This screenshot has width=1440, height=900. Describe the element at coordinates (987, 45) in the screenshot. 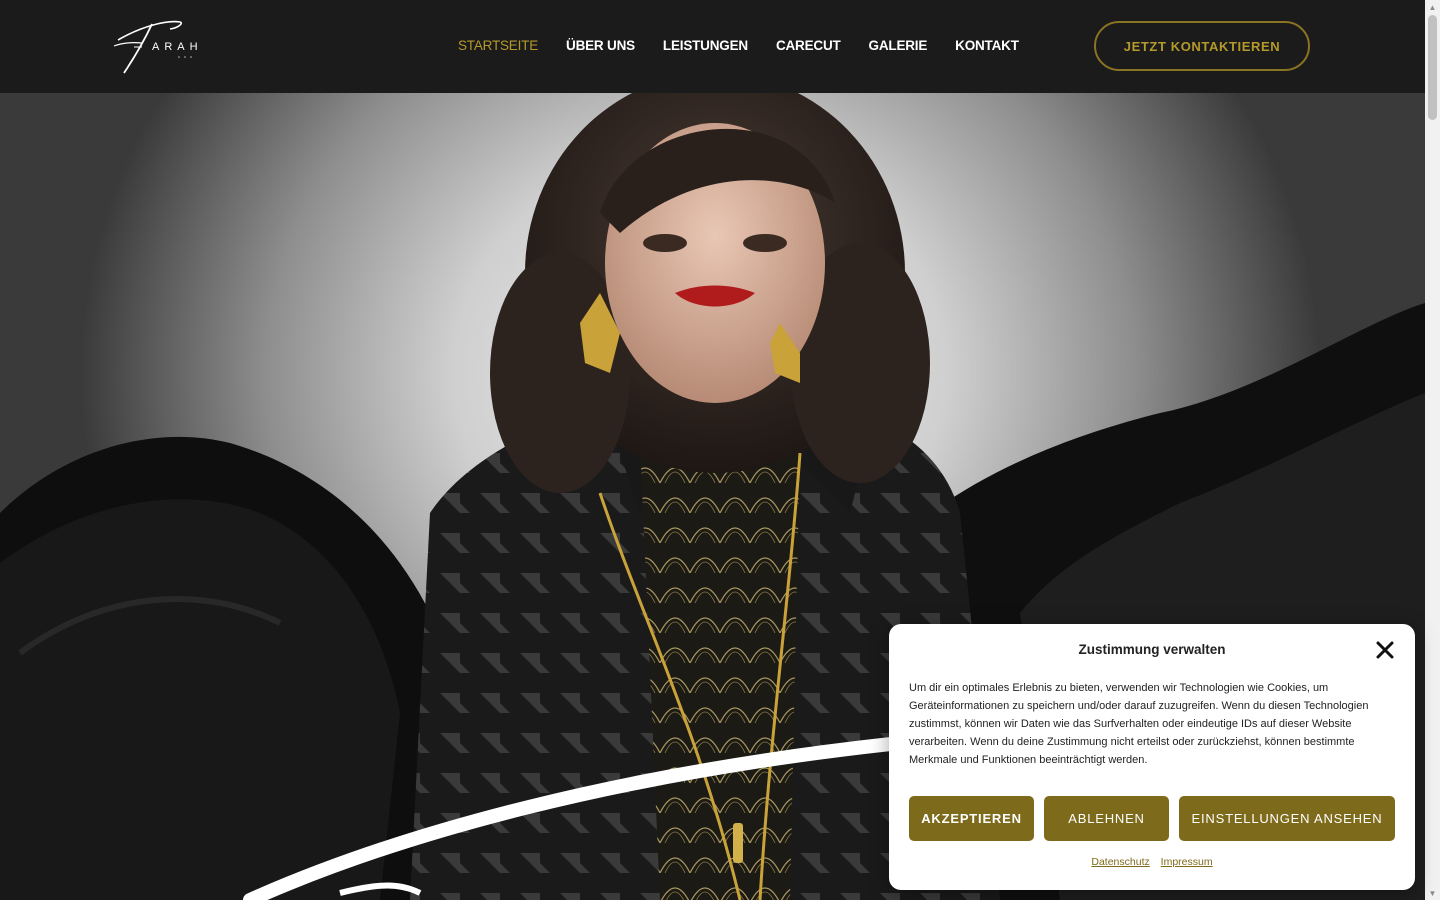

I see `nav-item-kontakt: KONTAKT` at that location.